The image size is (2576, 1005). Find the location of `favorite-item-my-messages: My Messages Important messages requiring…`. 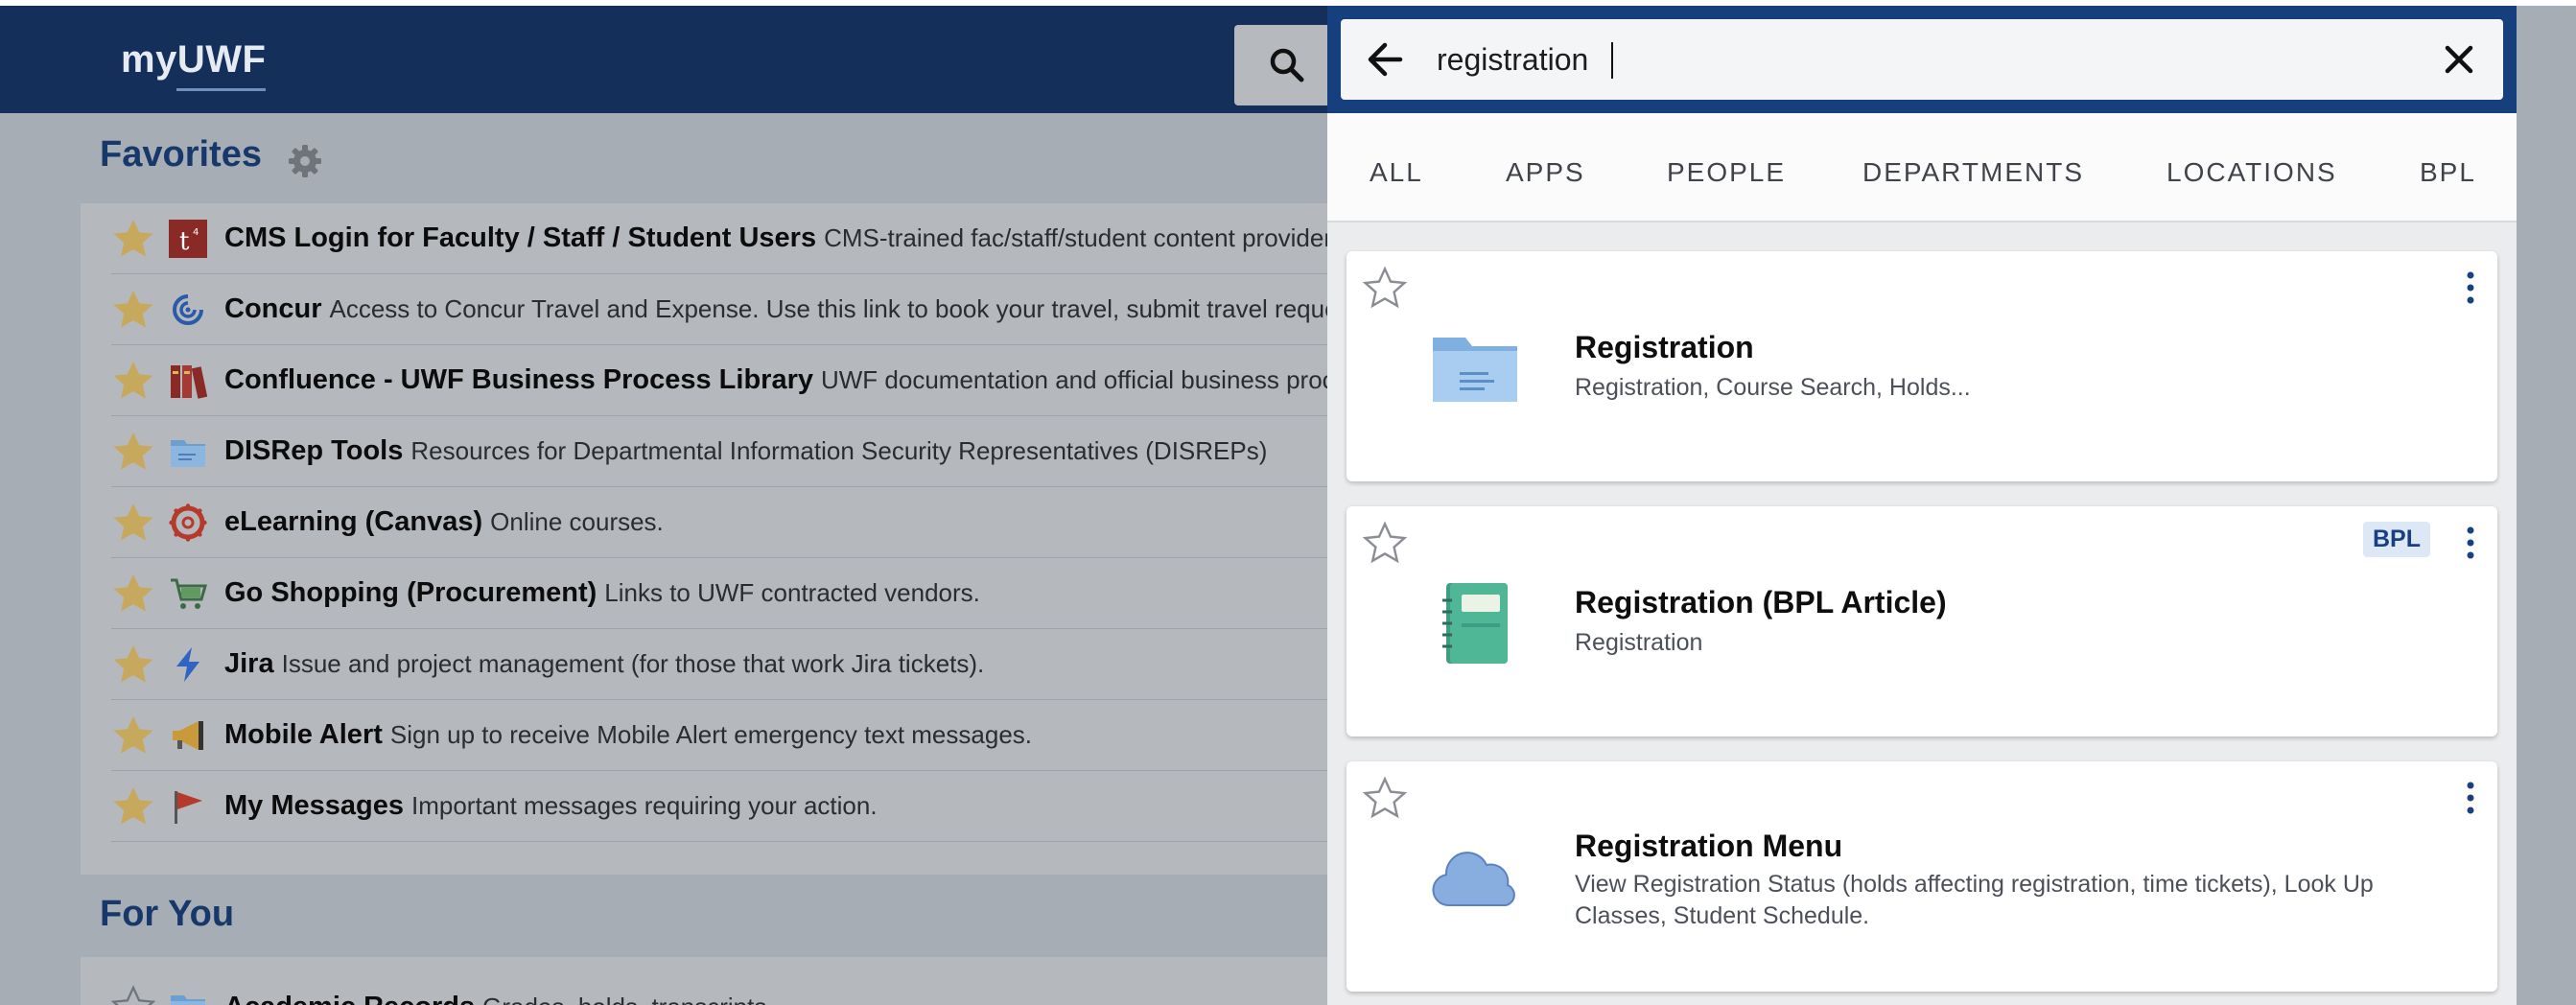

favorite-item-my-messages: My Messages Important messages requiring… is located at coordinates (722, 806).